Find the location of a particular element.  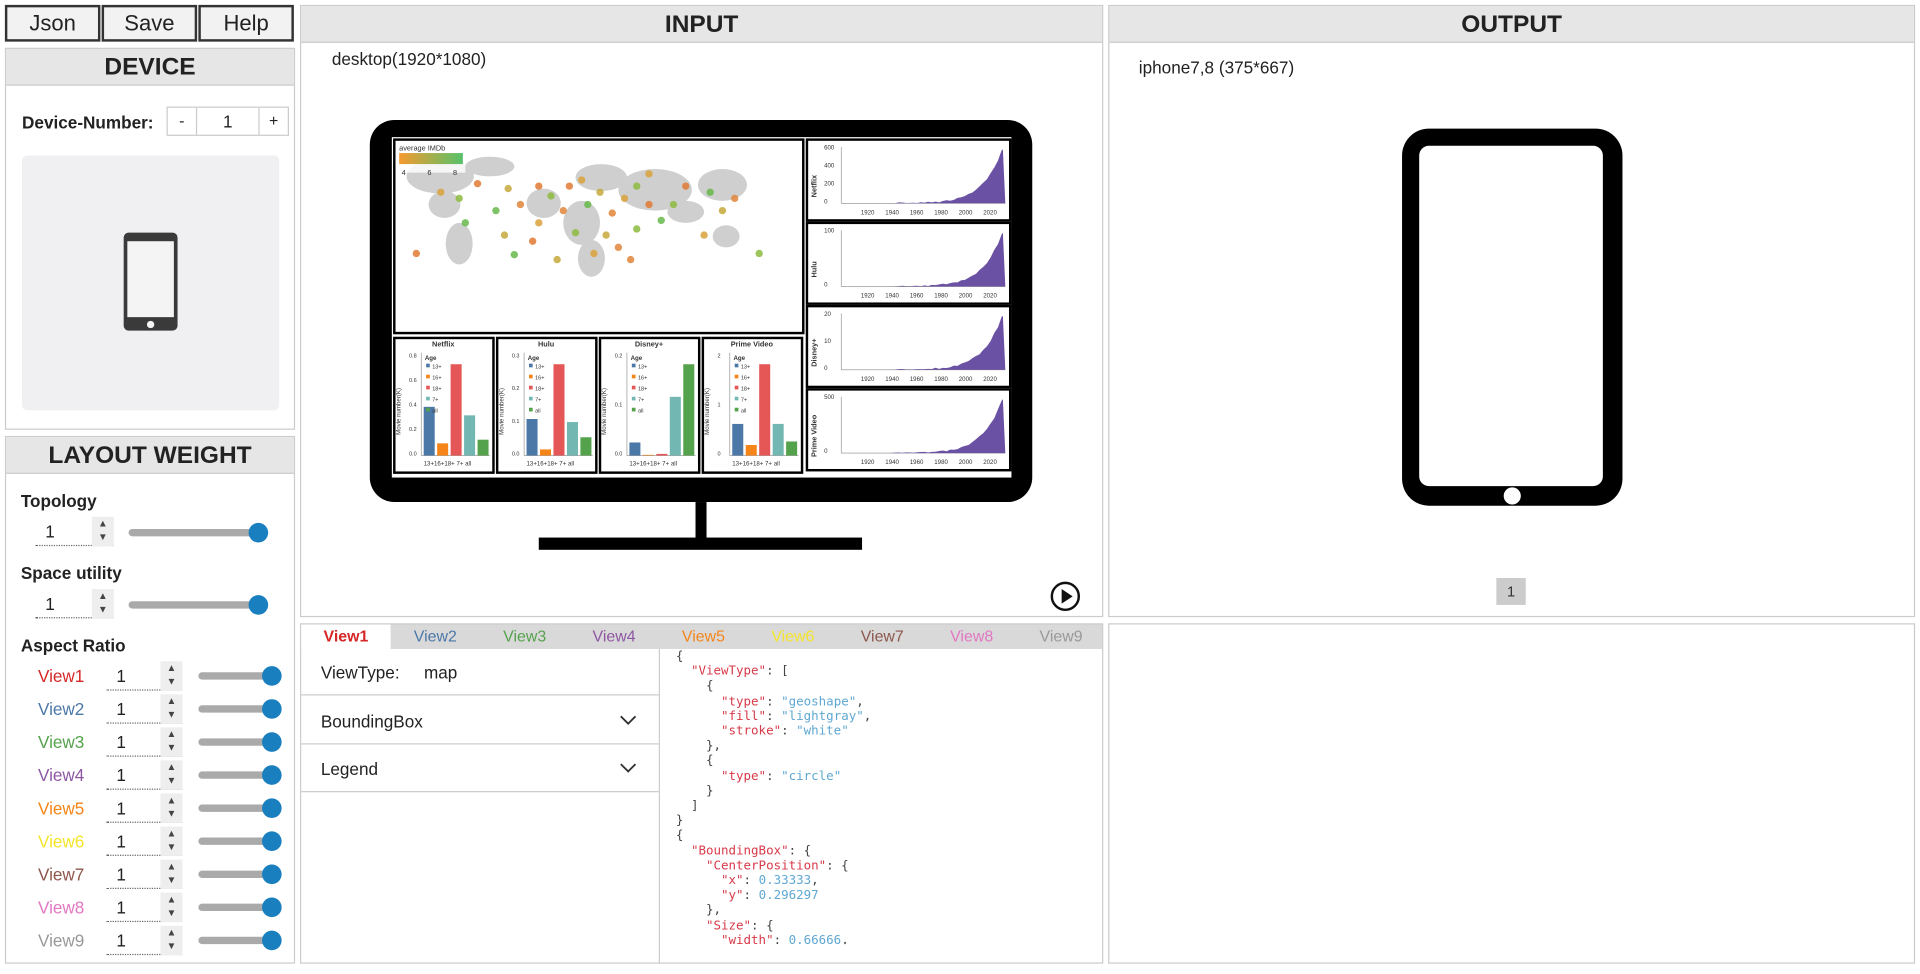

aspect-ratio-row-view8: View8 1 ▲ ▼ is located at coordinates (150, 909).